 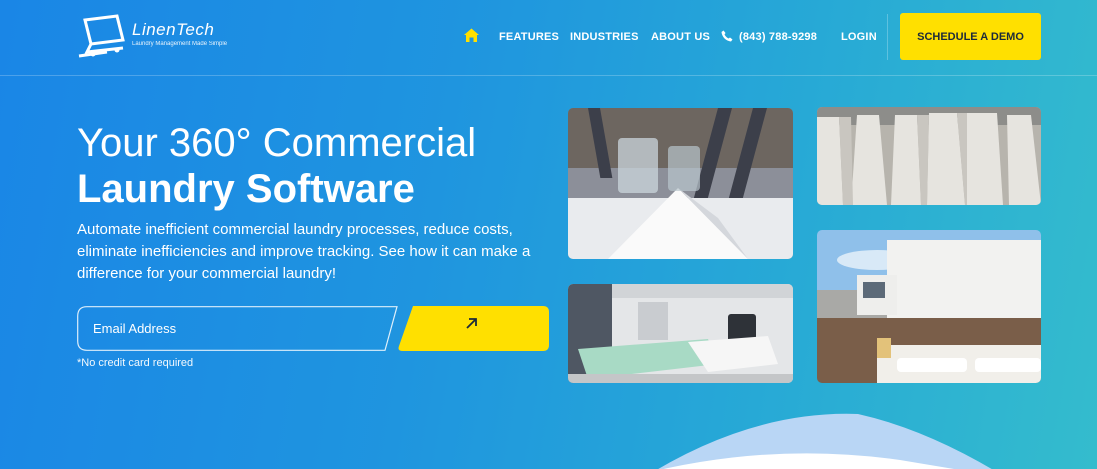 What do you see at coordinates (825, 441) in the screenshot?
I see `decorative-wave` at bounding box center [825, 441].